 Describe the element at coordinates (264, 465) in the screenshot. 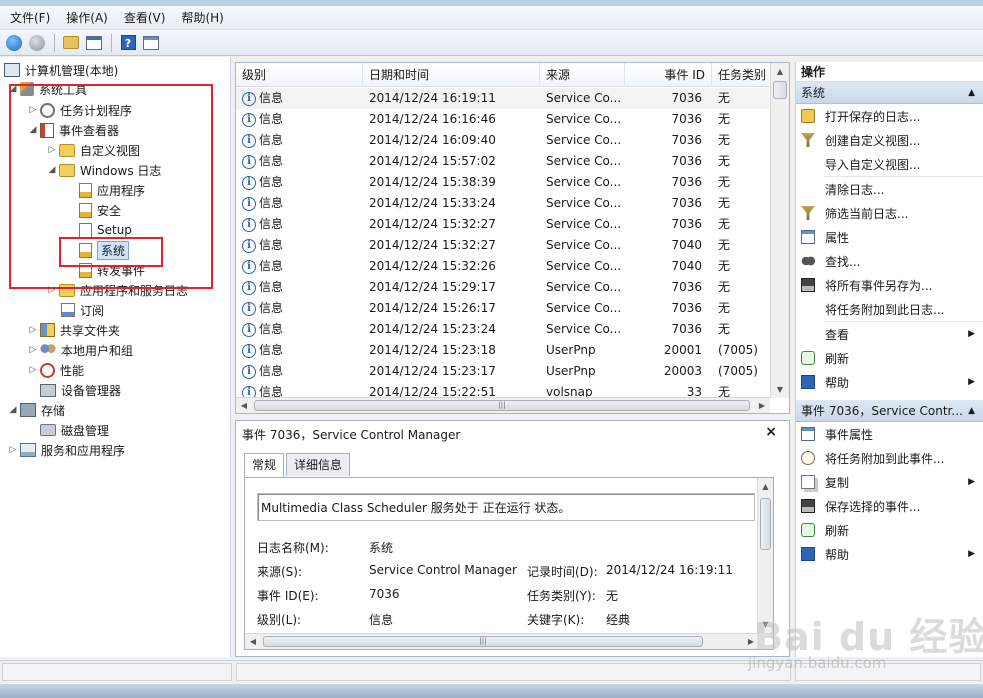

I see `tab-general: 常规` at that location.